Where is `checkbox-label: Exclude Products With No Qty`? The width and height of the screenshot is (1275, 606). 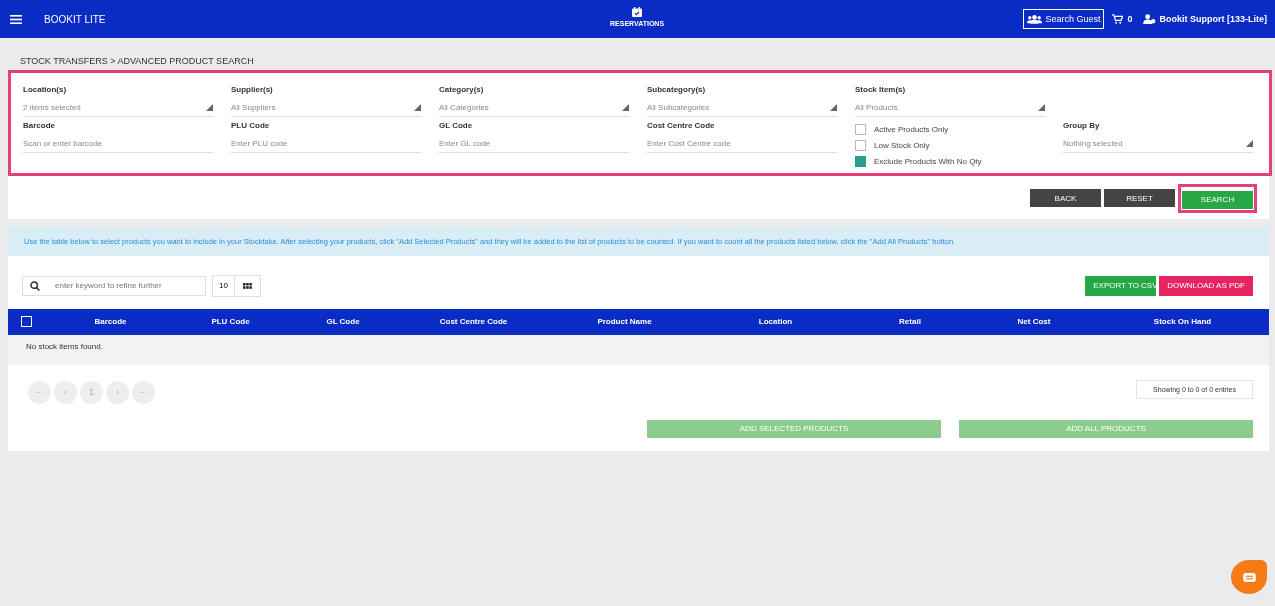 checkbox-label: Exclude Products With No Qty is located at coordinates (928, 161).